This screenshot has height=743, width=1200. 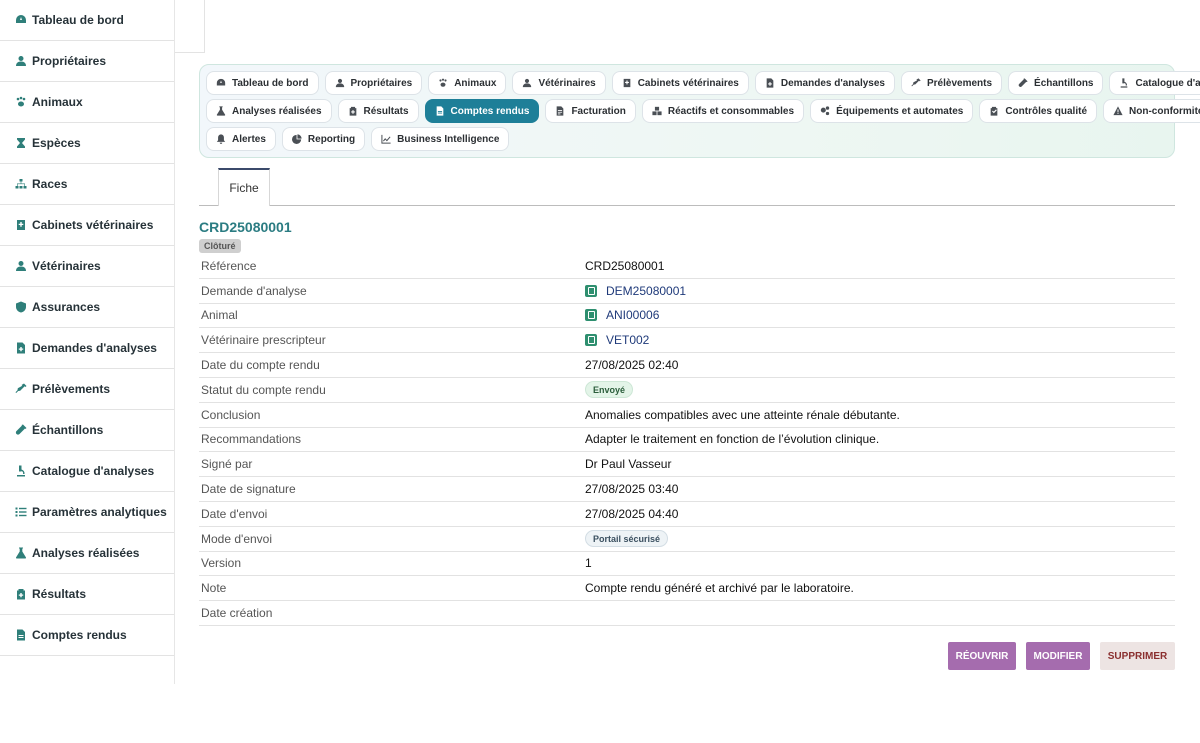 I want to click on nav-chip: Animaux, so click(x=467, y=83).